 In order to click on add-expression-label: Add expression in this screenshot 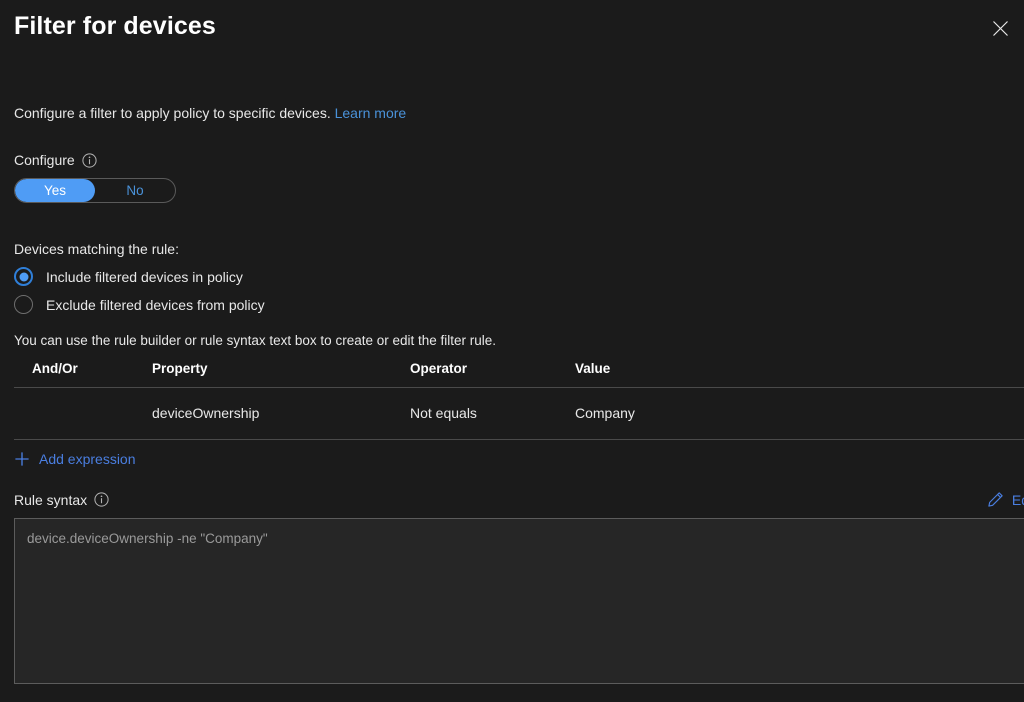, I will do `click(87, 458)`.